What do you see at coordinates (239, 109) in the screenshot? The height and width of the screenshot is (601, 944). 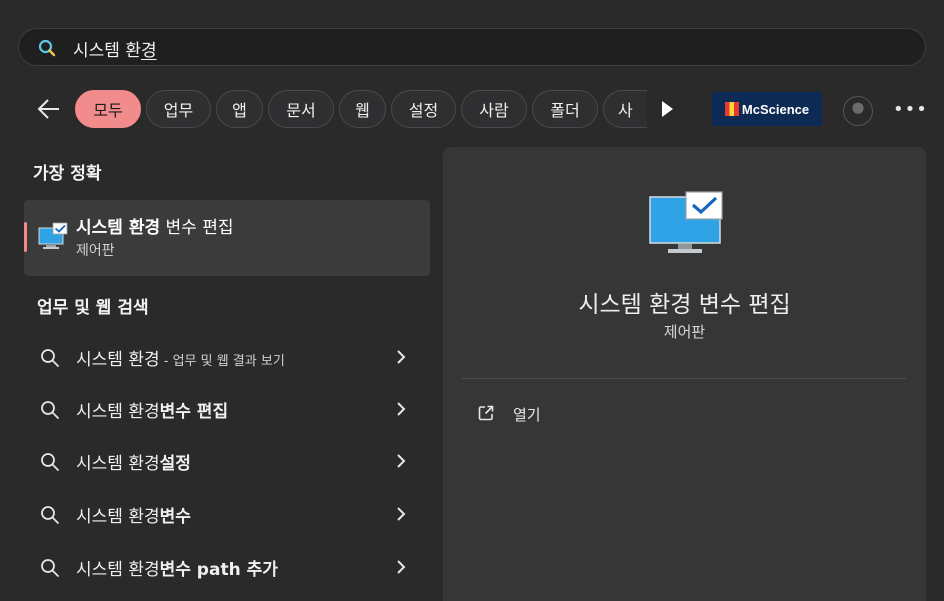 I see `filter-chip-apps: 앱` at bounding box center [239, 109].